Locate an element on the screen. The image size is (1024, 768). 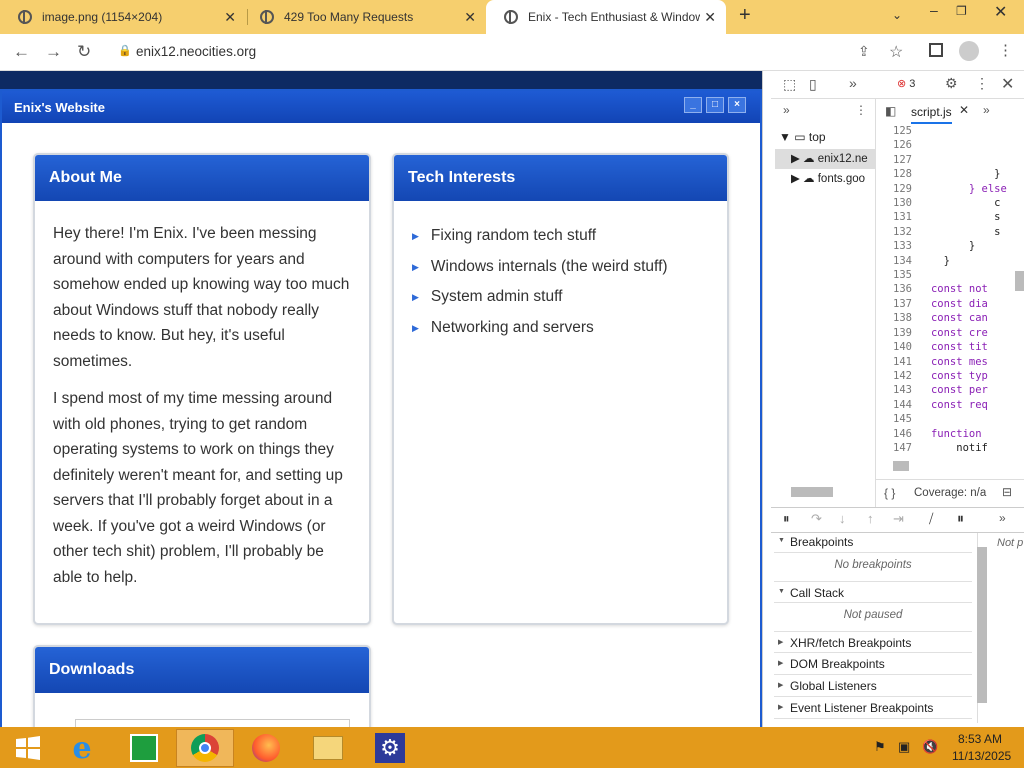
tab-title: Enix - Tech Enthusiast & Window is located at coordinates (614, 17).